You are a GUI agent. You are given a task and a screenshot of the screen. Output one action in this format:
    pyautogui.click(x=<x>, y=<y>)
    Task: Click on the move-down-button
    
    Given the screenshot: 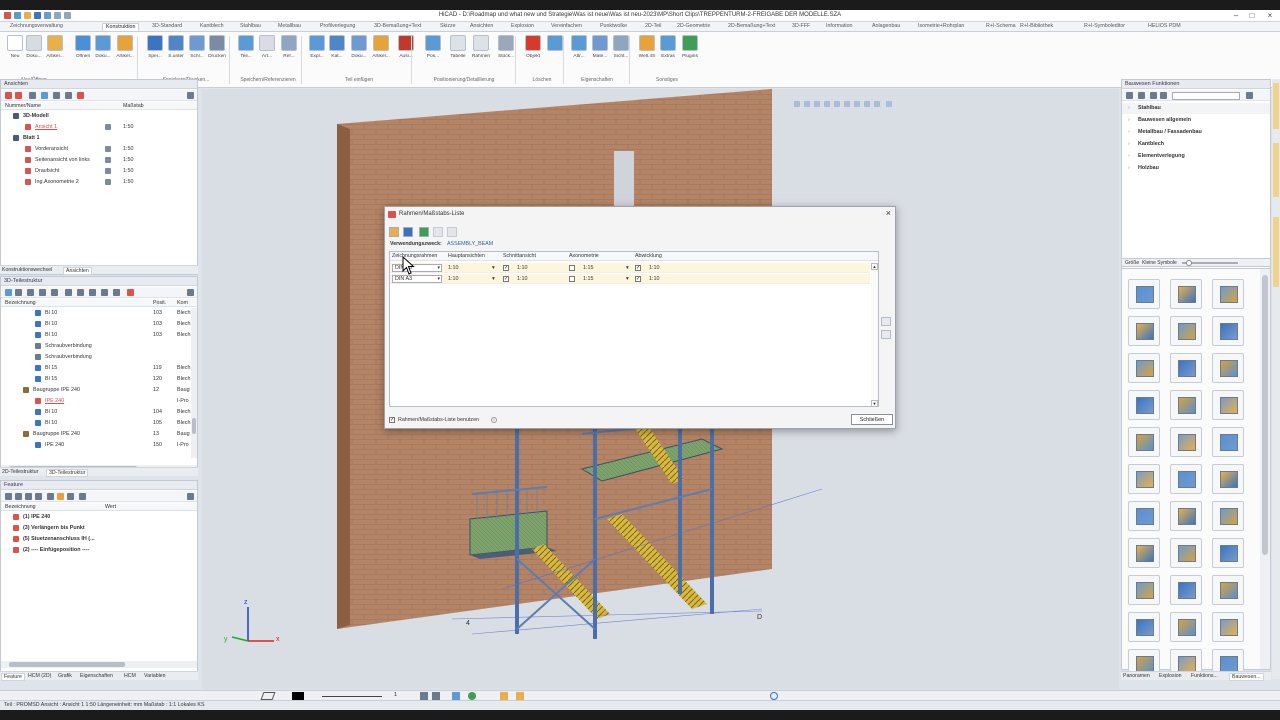 What is the action you would take?
    pyautogui.click(x=886, y=334)
    